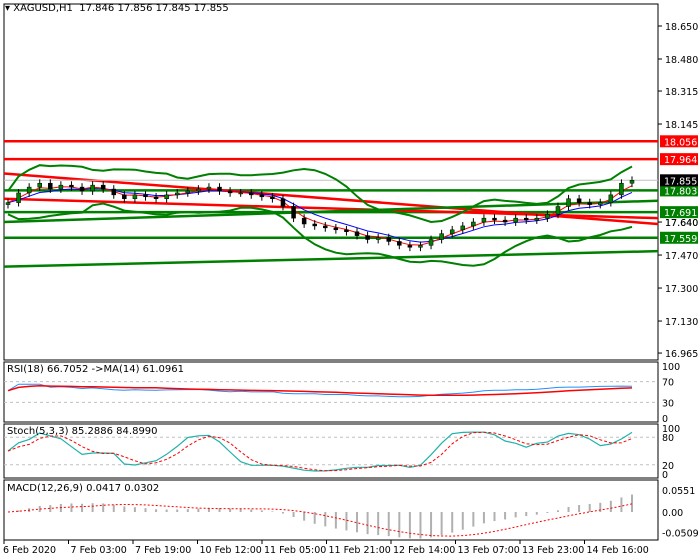  Describe the element at coordinates (320, 390) in the screenshot. I see `rsi-line` at that location.